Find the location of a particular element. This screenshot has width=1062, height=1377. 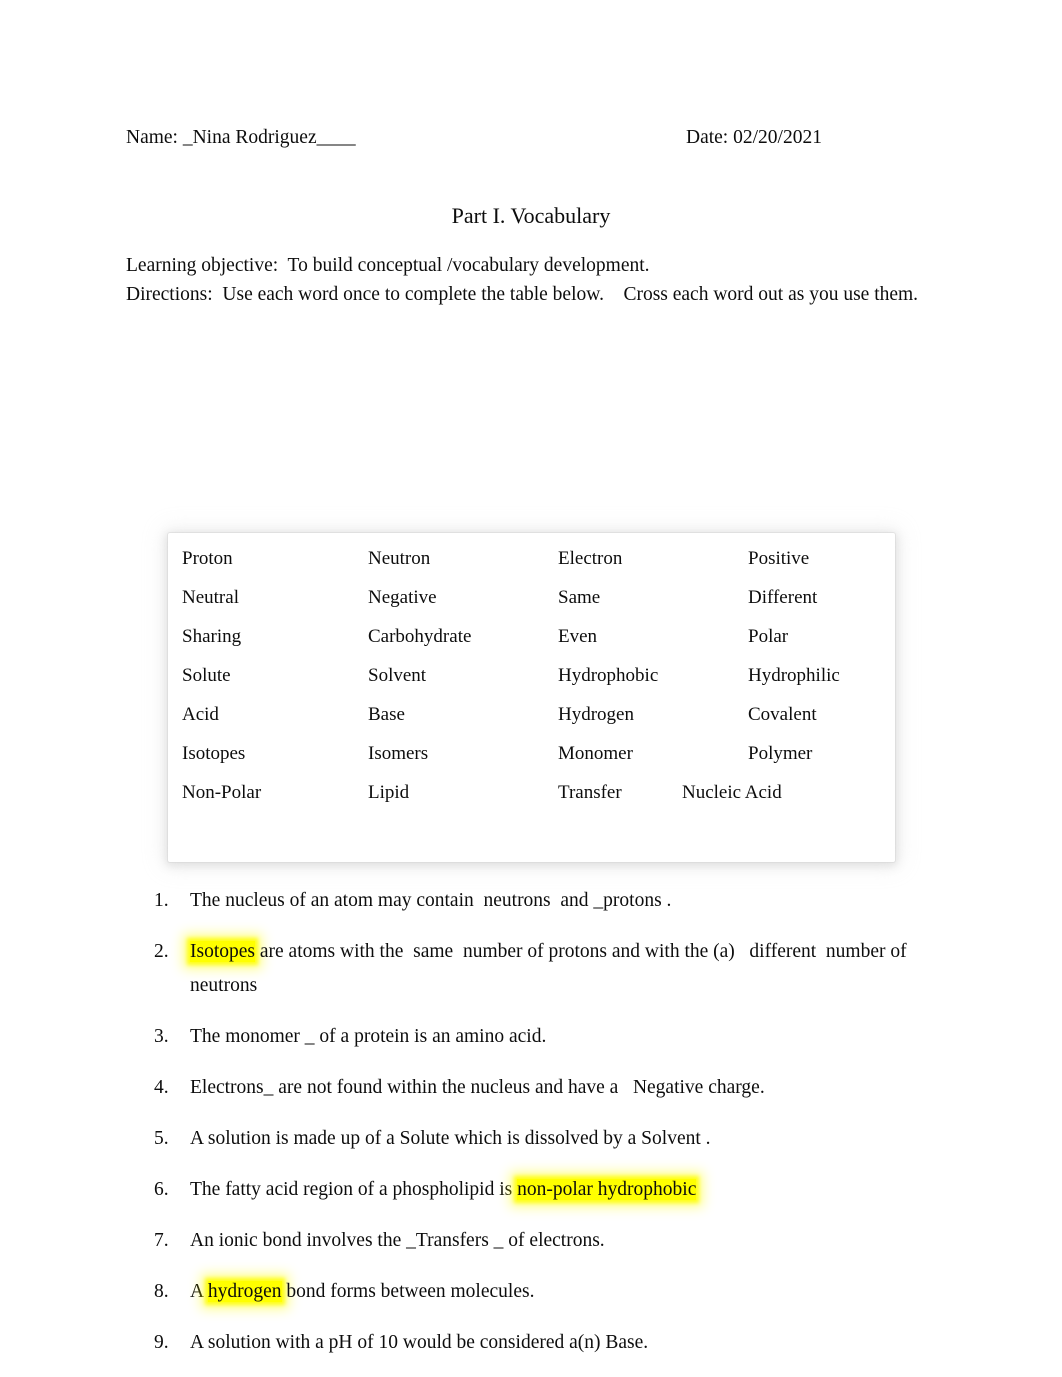

word-bank-term: Solute is located at coordinates (206, 675).